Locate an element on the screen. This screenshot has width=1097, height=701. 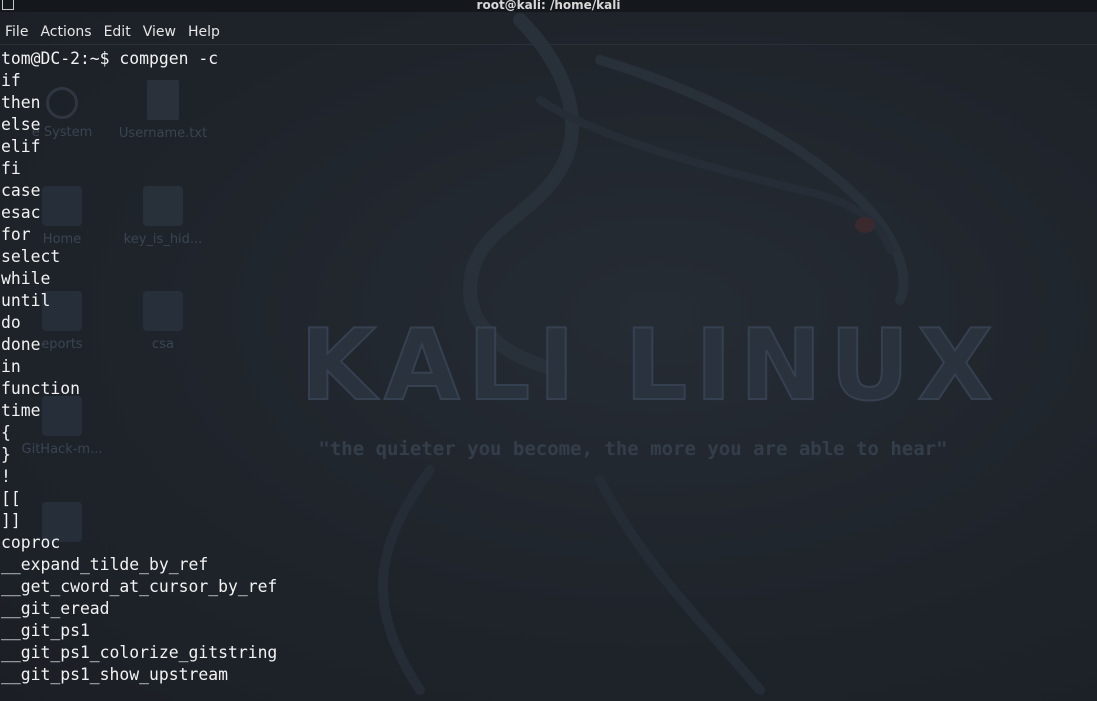
terminal-output-line: } is located at coordinates (6, 454).